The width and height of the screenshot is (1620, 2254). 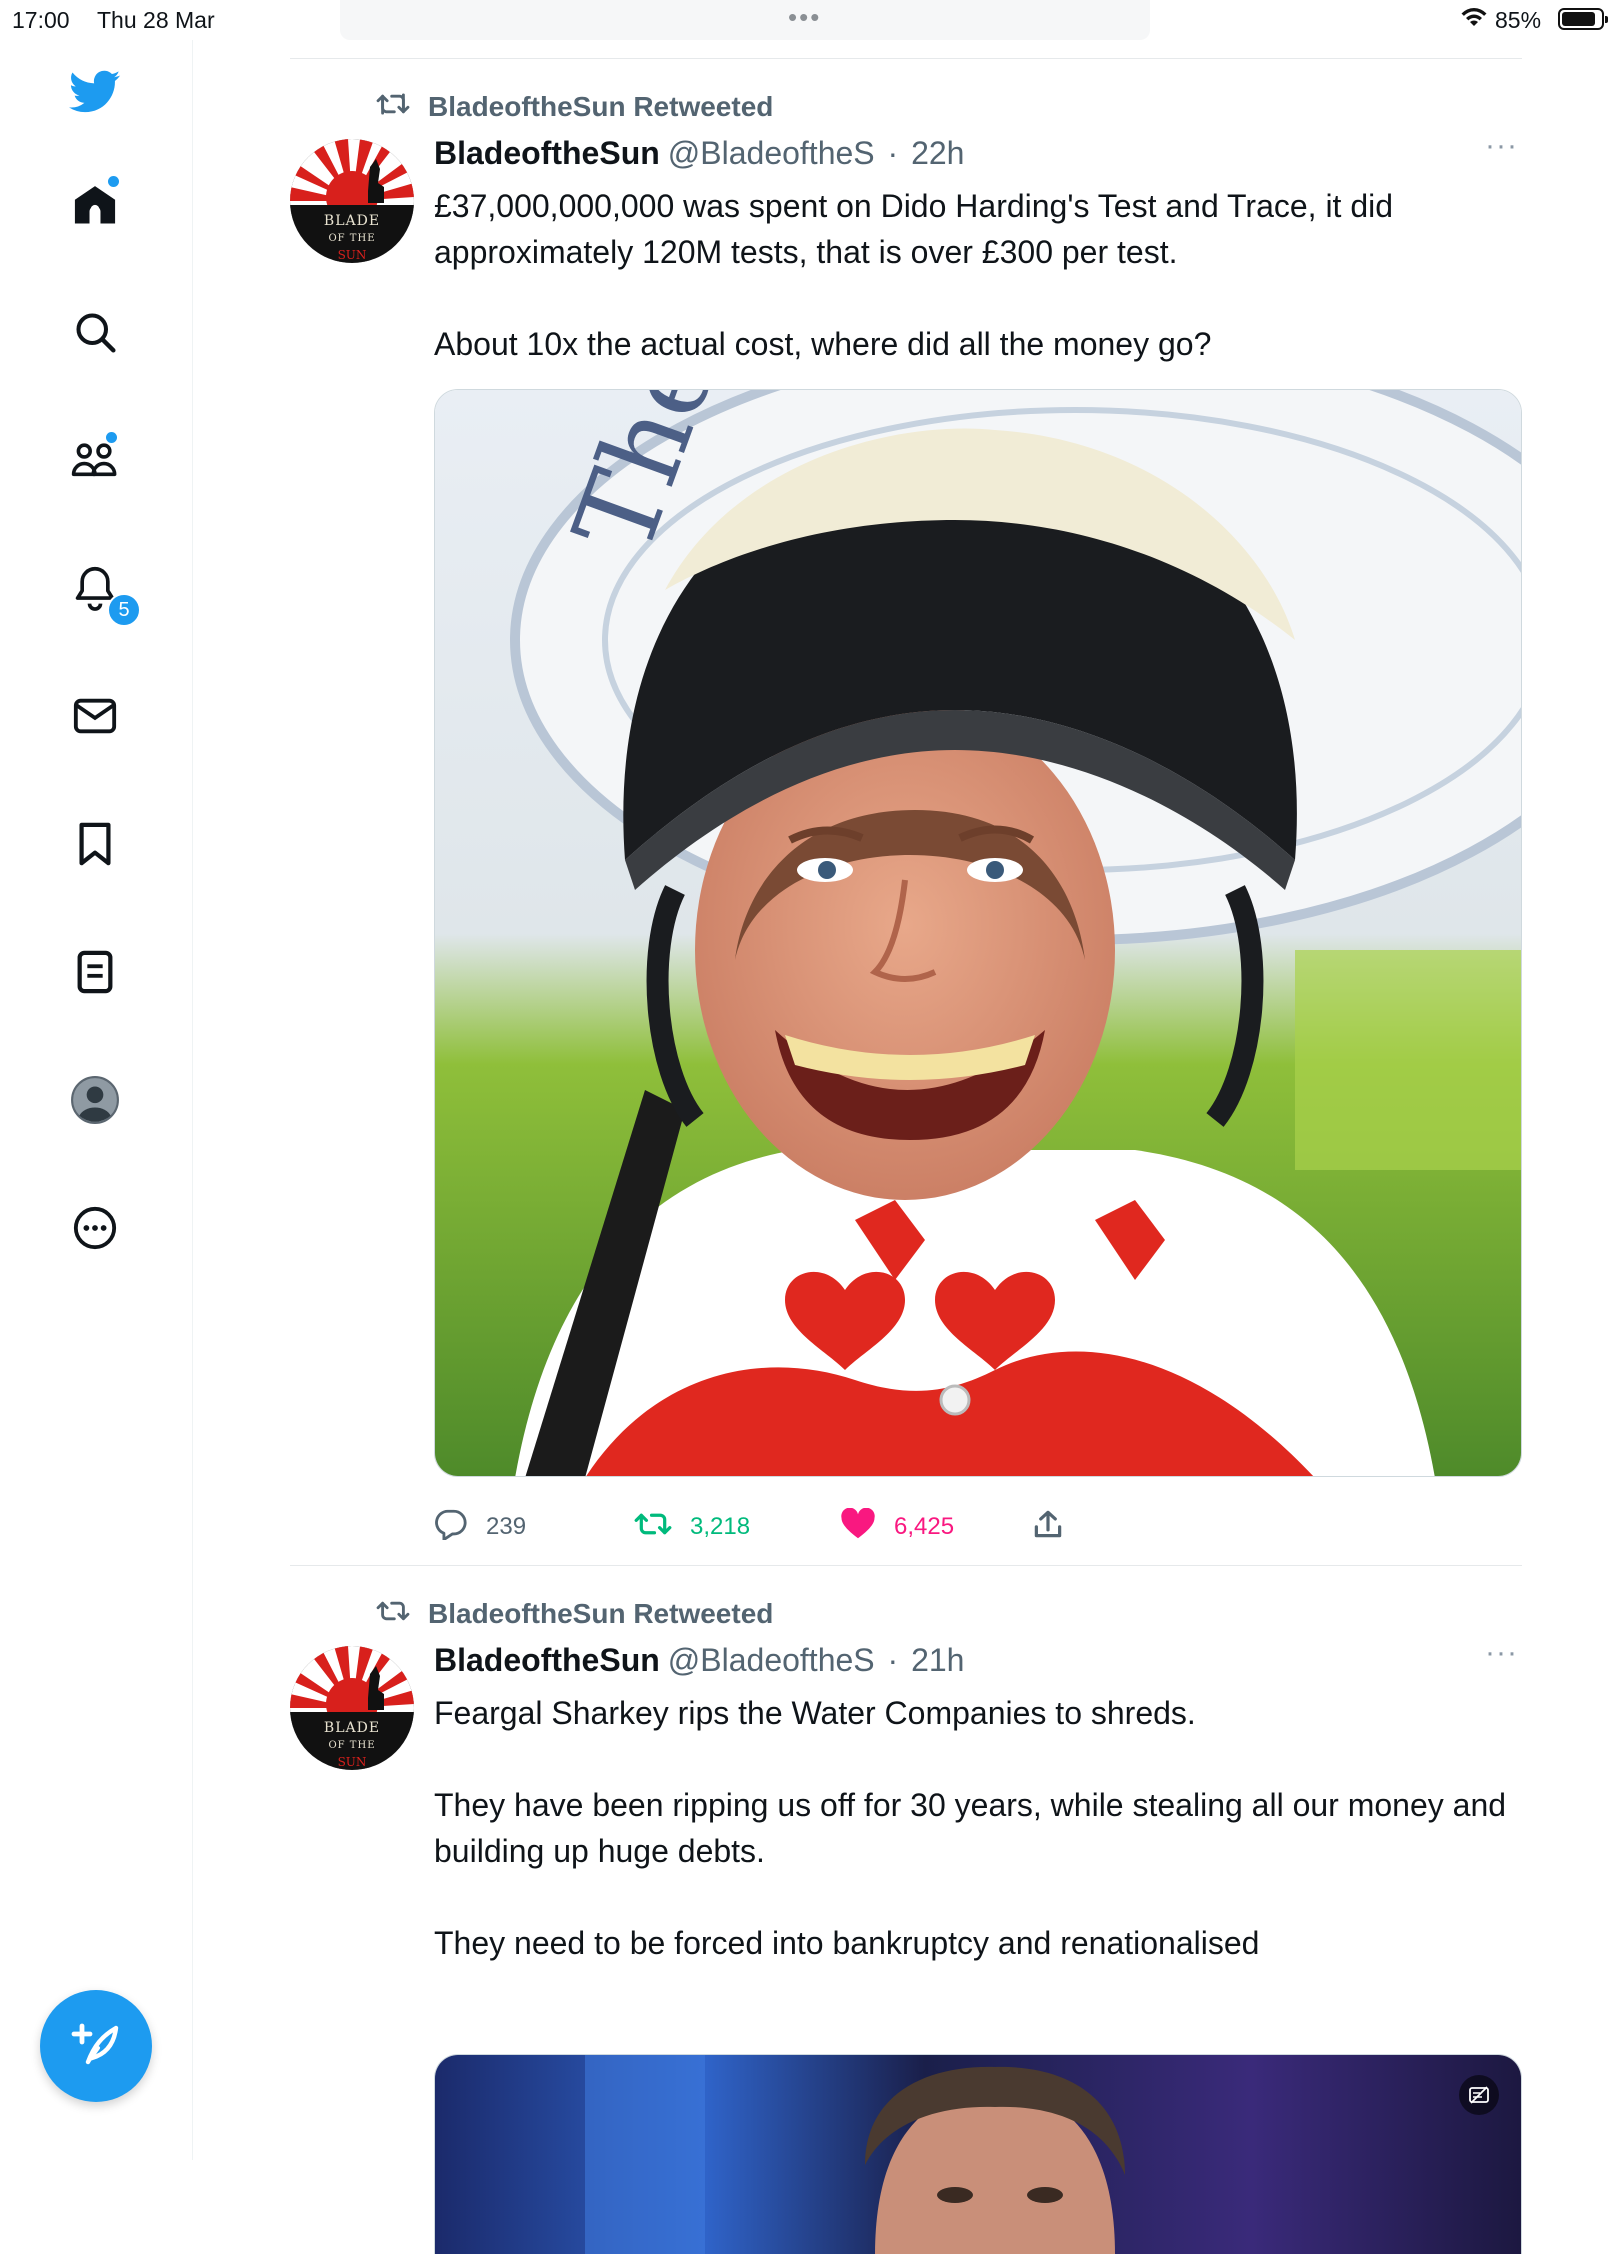 I want to click on status-date: Thu 28 Mar, so click(x=156, y=20).